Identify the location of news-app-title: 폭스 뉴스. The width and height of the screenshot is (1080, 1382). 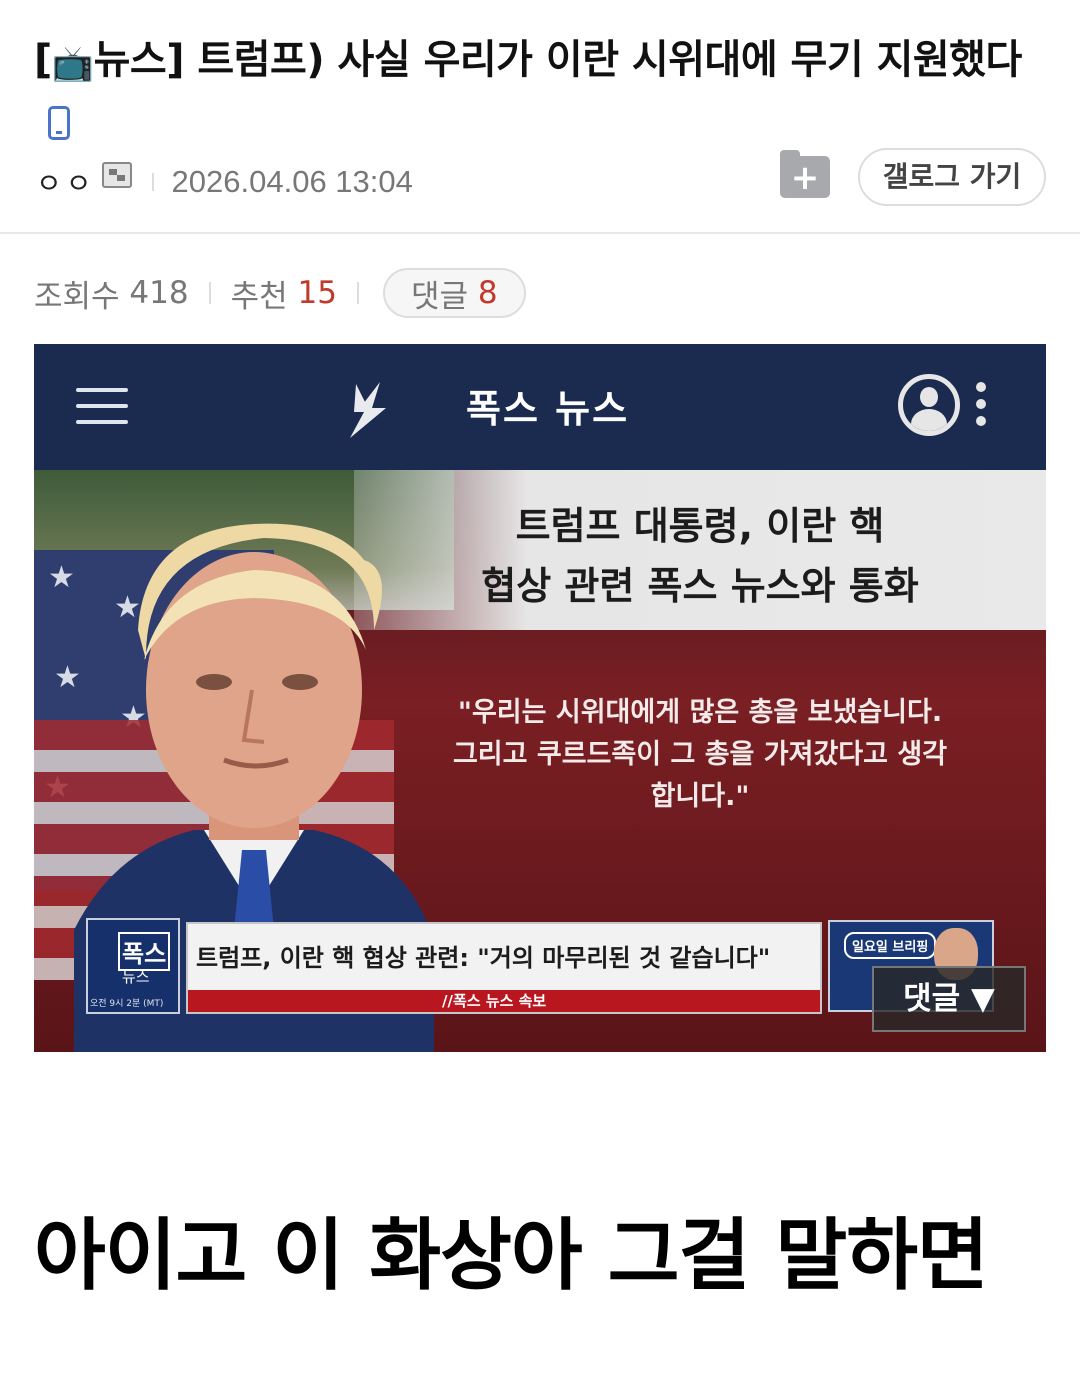
(548, 409).